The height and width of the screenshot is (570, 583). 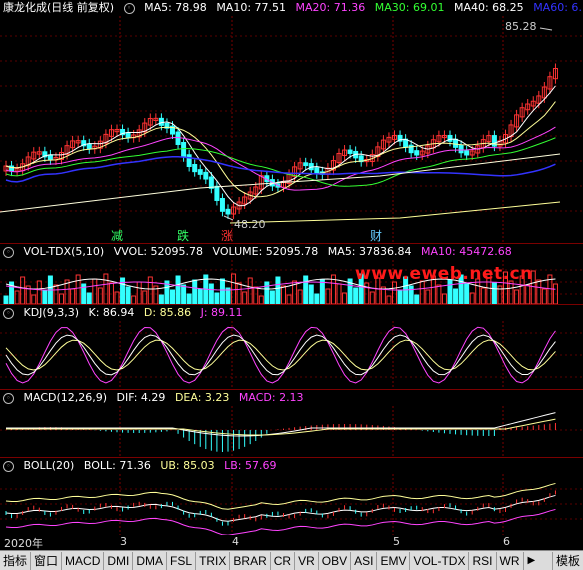 What do you see at coordinates (291, 542) in the screenshot?
I see `date-axis: 2020年 3 4 5 6` at bounding box center [291, 542].